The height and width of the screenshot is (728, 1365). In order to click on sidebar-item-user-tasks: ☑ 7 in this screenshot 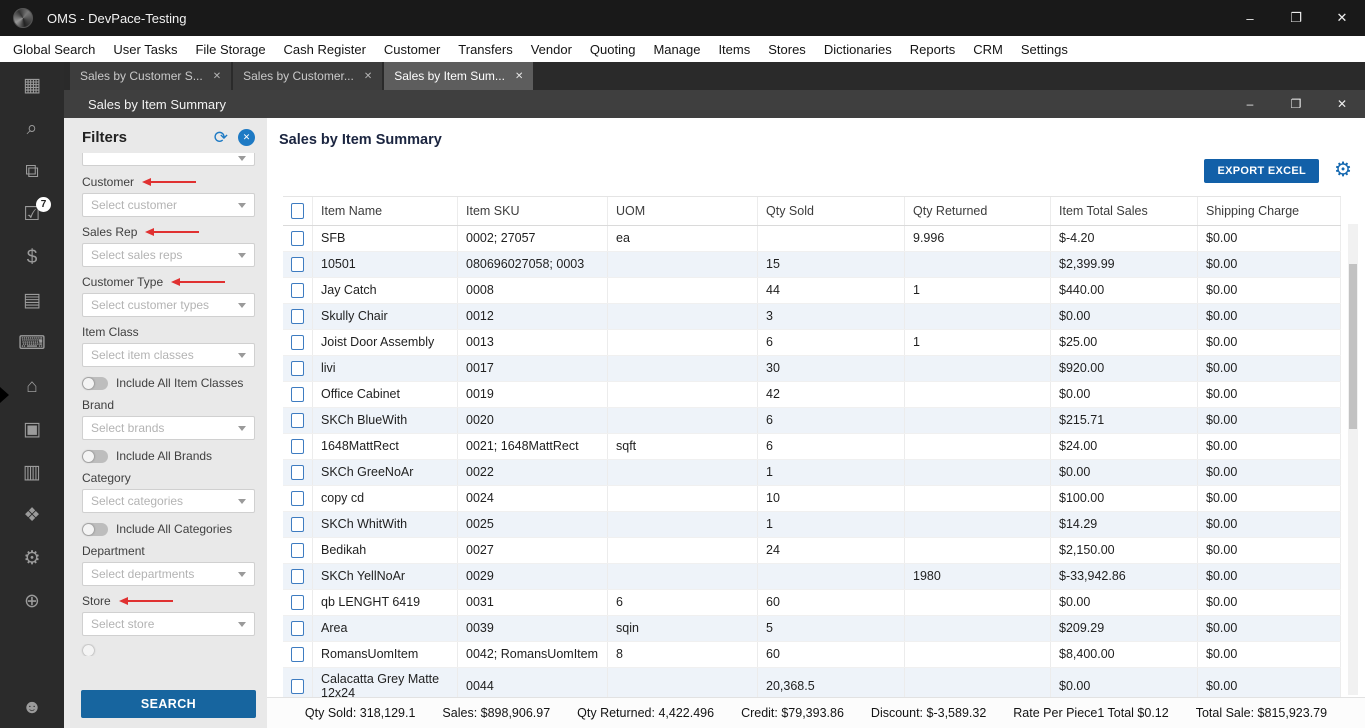, I will do `click(32, 214)`.